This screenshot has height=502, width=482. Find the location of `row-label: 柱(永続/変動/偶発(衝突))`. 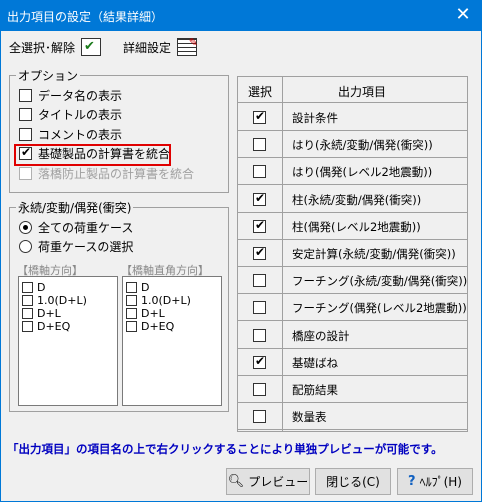

row-label: 柱(永続/変動/偶発(衝突)) is located at coordinates (357, 199).